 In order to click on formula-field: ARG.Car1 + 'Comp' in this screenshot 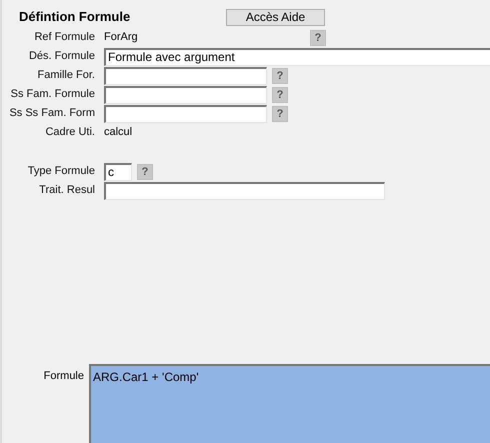, I will do `click(289, 403)`.